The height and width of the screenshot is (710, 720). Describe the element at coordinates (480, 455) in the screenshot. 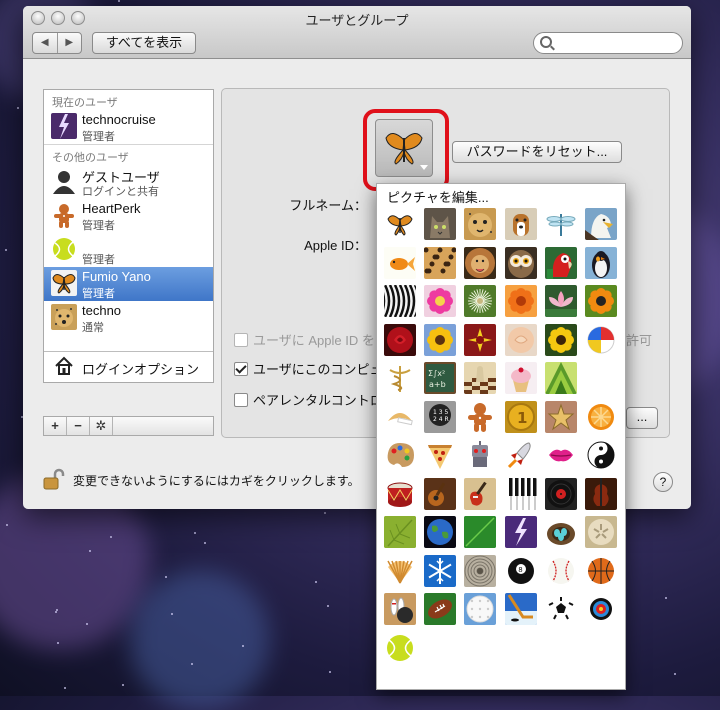

I see `picture-robot-icon` at that location.